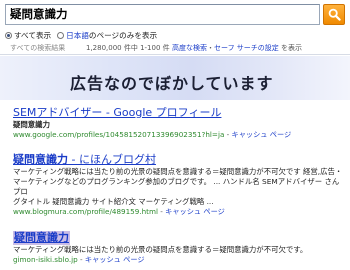 This screenshot has width=350, height=270. Describe the element at coordinates (172, 83) in the screenshot. I see `ad-banner-text: 広告なのでぼかしています` at that location.